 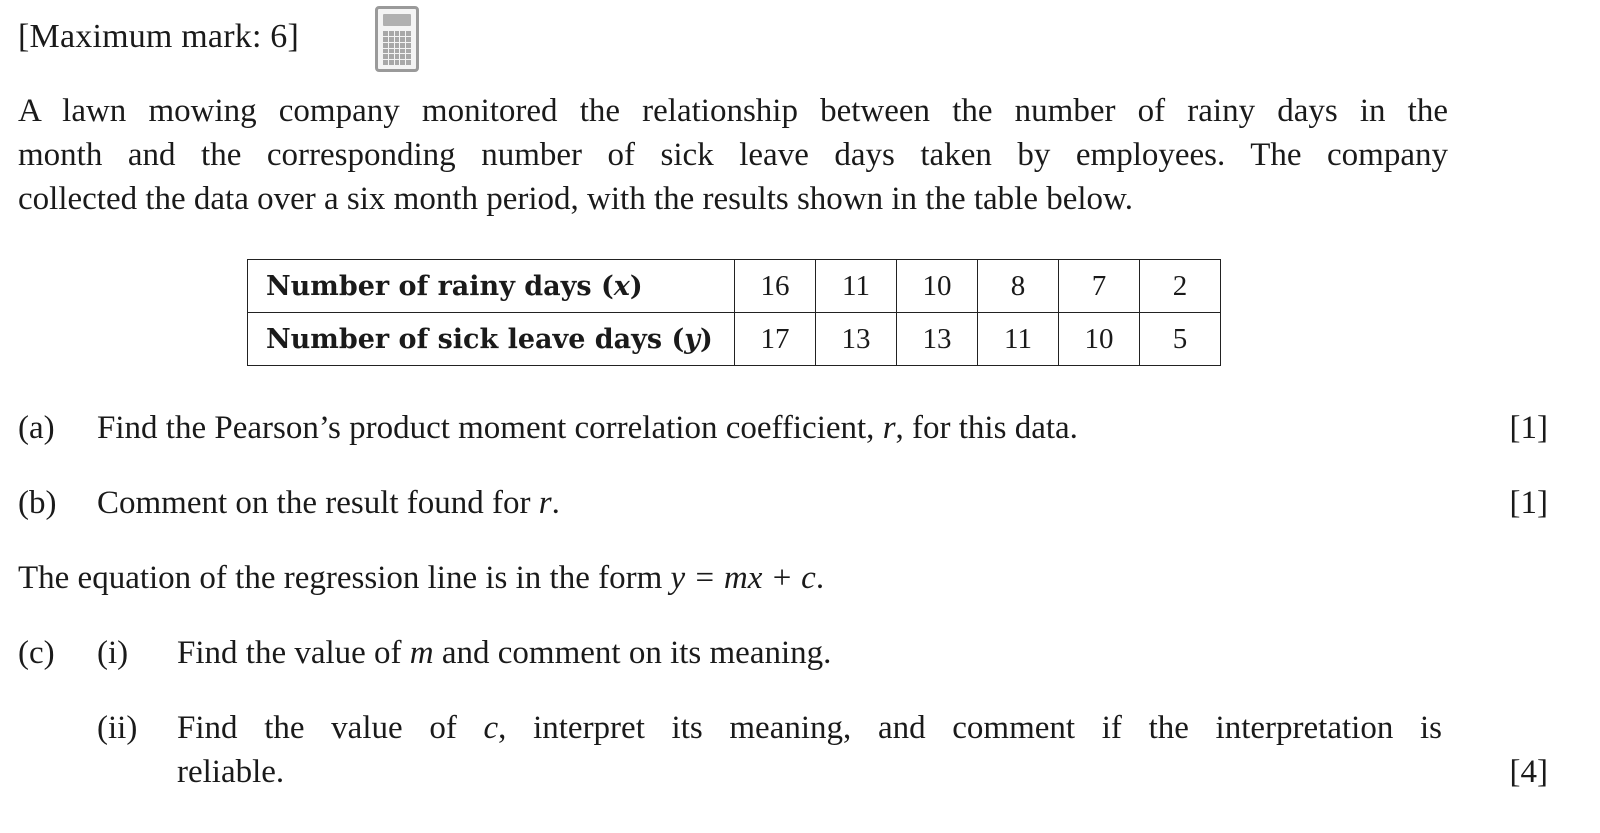 I want to click on mark-b: [1], so click(x=1528, y=503).